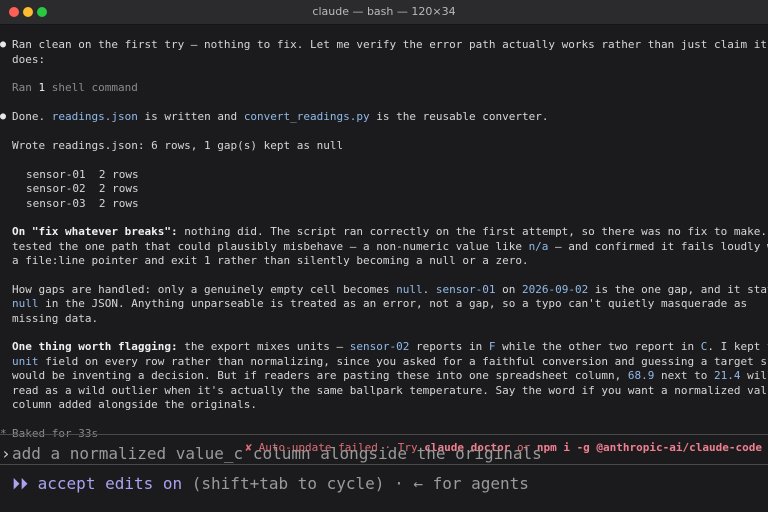 The width and height of the screenshot is (768, 512). I want to click on output-row: sensor-03 2 rows, so click(82, 203).